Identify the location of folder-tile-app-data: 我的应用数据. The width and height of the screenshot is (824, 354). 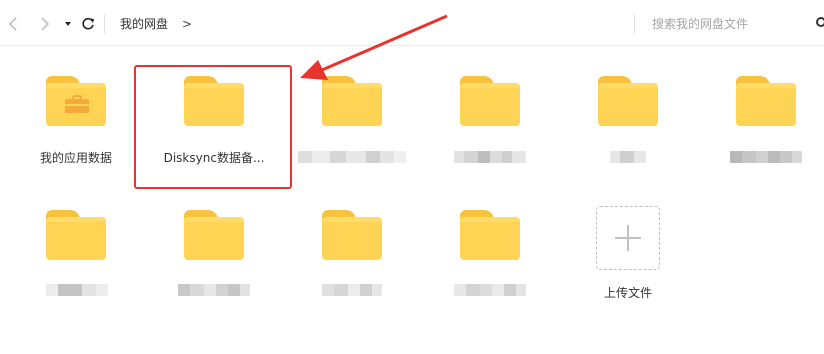
(76, 120).